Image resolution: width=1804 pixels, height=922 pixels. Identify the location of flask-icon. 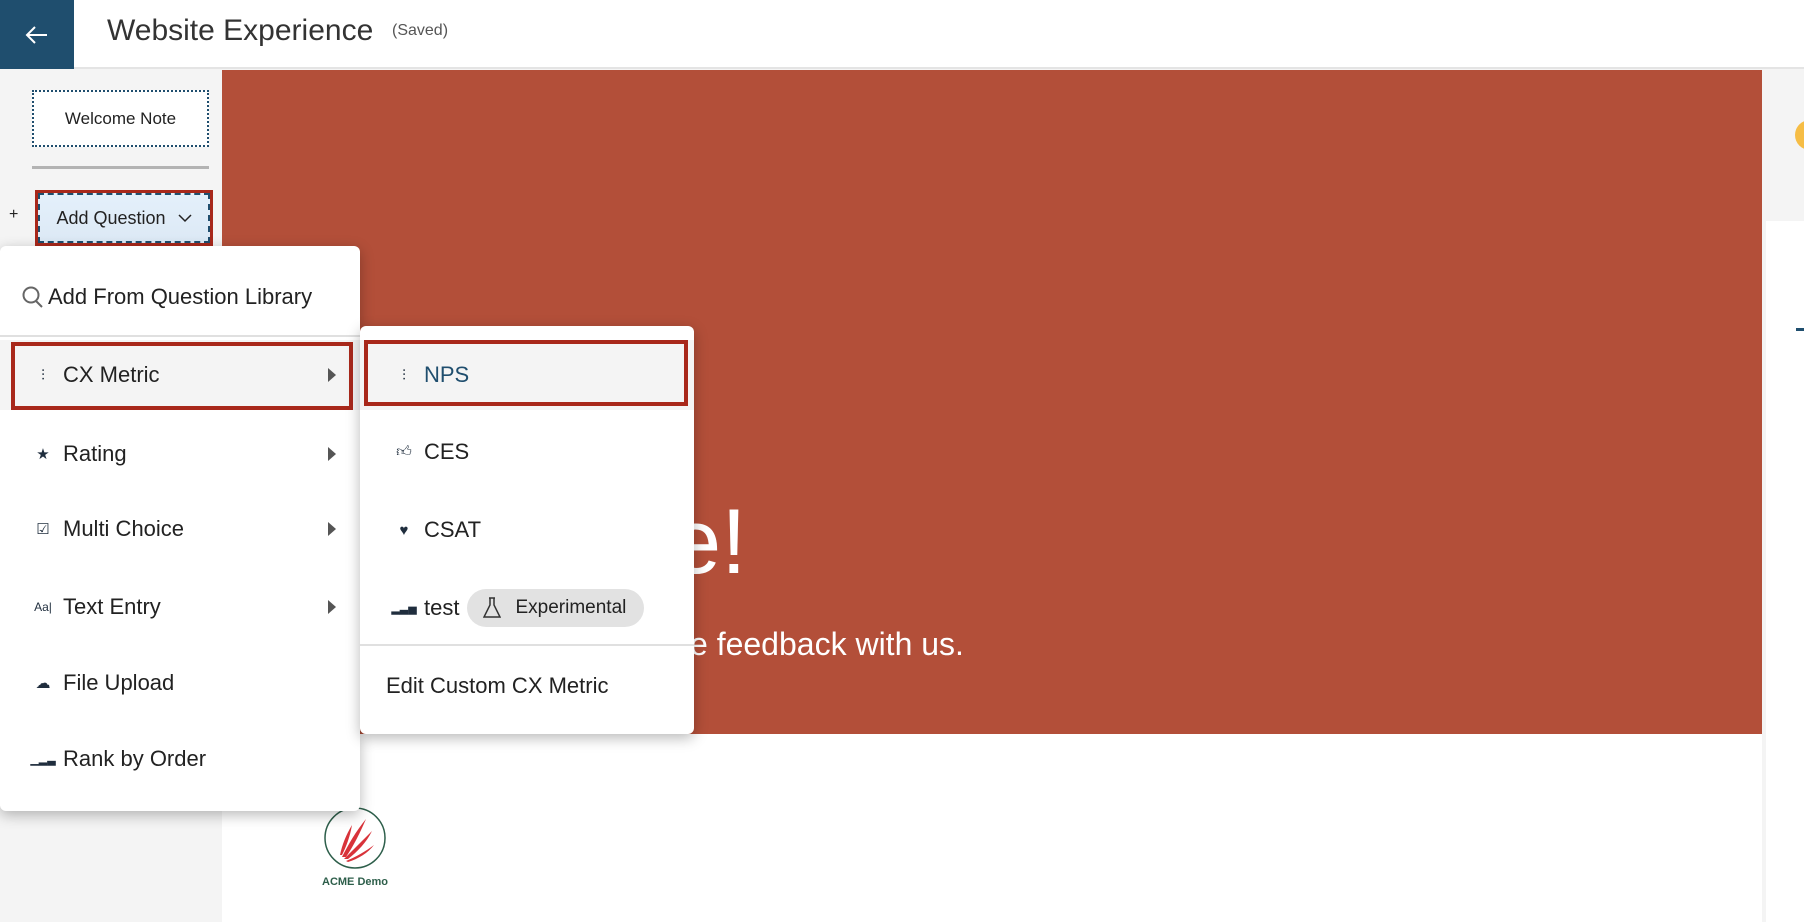
(492, 607).